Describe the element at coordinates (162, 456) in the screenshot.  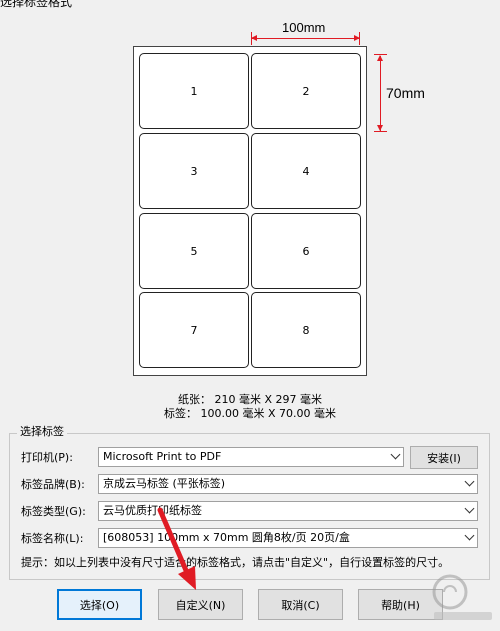
I see `printer-select-value: Microsoft Print to PDF` at that location.